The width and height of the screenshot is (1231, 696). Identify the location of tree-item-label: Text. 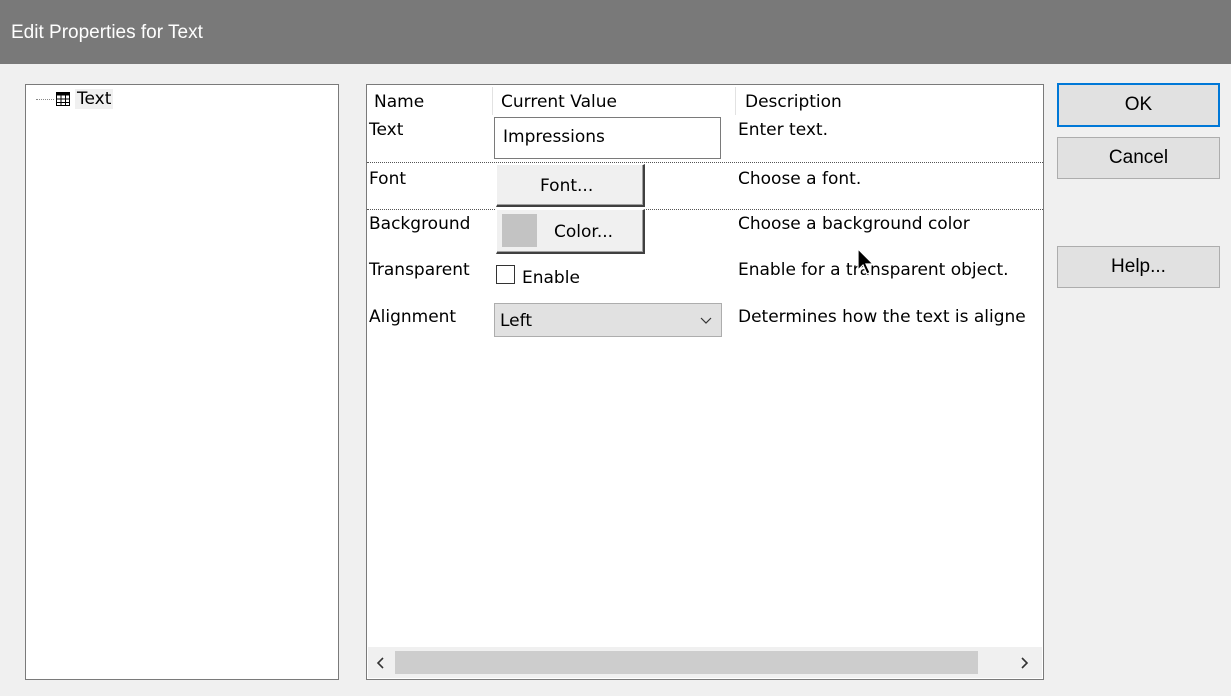
(94, 99).